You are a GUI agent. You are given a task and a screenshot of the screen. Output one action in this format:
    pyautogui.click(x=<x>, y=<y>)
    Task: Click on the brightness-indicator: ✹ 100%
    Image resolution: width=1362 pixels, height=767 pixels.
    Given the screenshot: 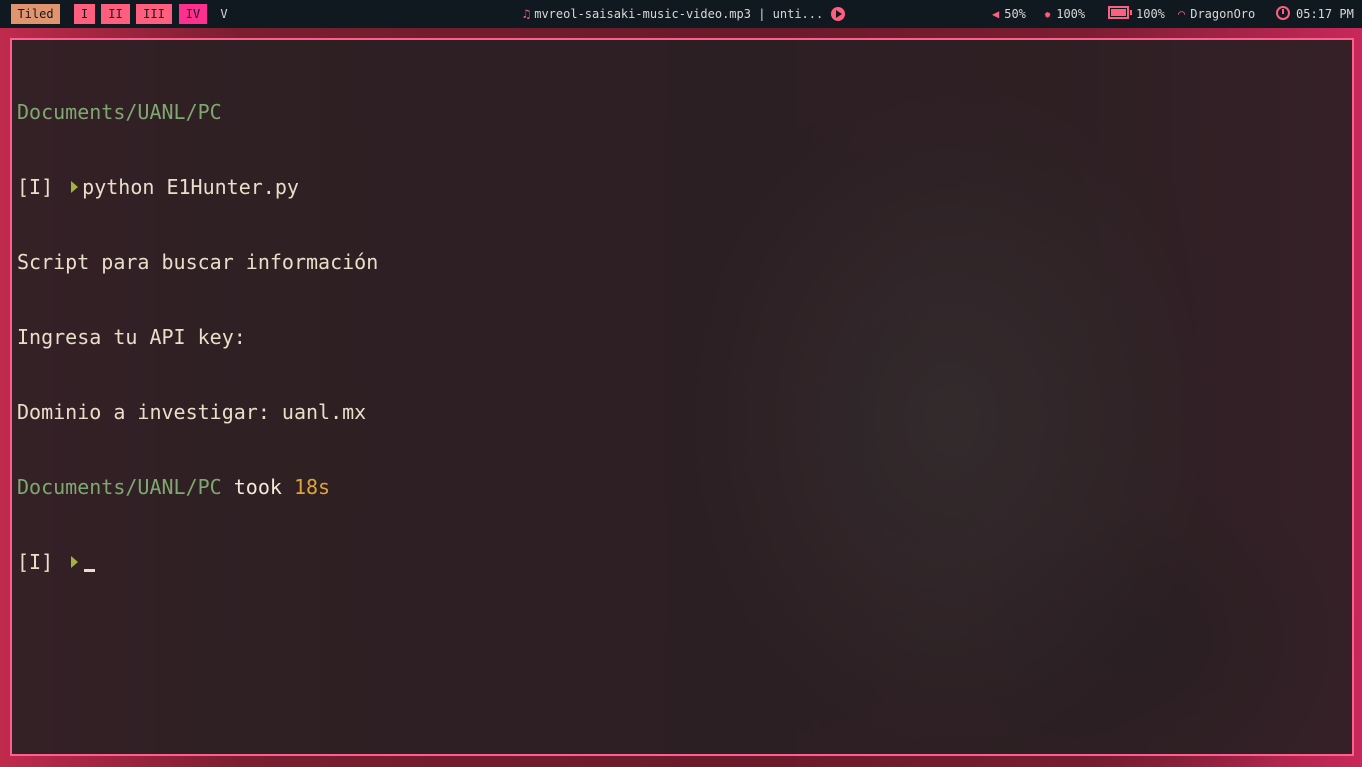 What is the action you would take?
    pyautogui.click(x=1064, y=14)
    